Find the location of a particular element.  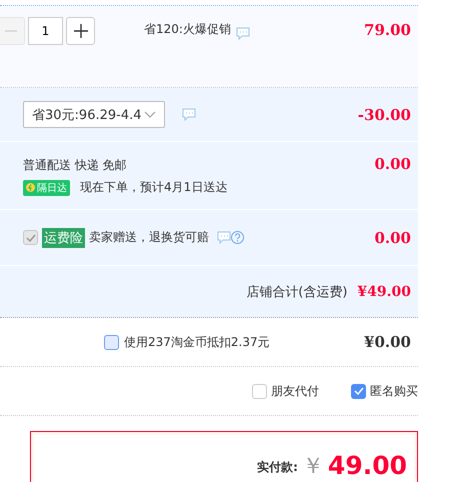

insurance-amount: 0.00 is located at coordinates (392, 237).